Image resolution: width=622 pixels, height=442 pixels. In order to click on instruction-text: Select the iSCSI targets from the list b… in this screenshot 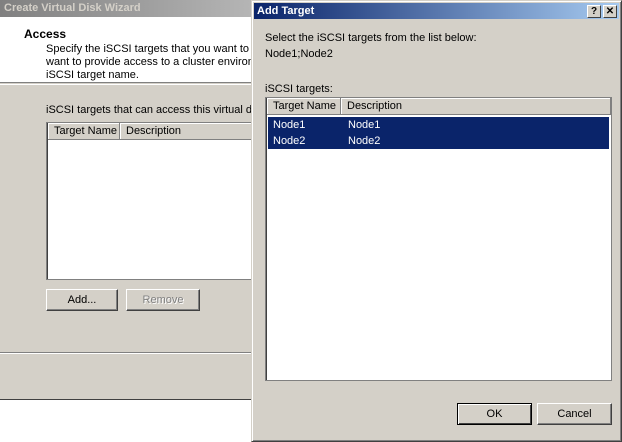, I will do `click(371, 38)`.